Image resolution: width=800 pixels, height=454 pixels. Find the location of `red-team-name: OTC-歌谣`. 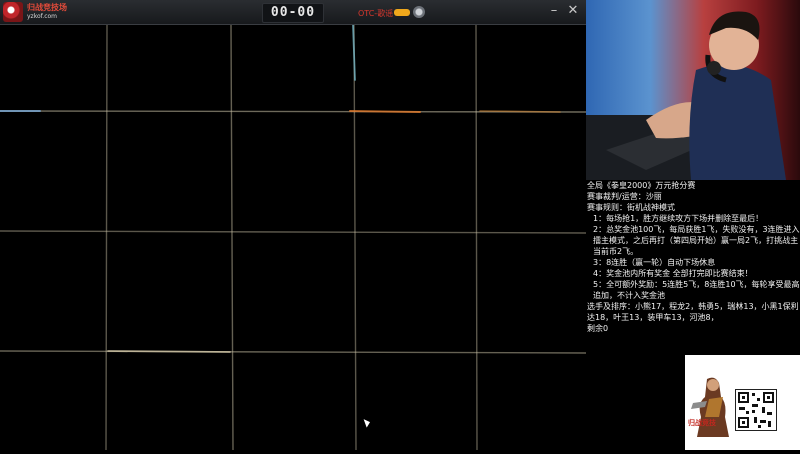

red-team-name: OTC-歌谣 is located at coordinates (376, 13).